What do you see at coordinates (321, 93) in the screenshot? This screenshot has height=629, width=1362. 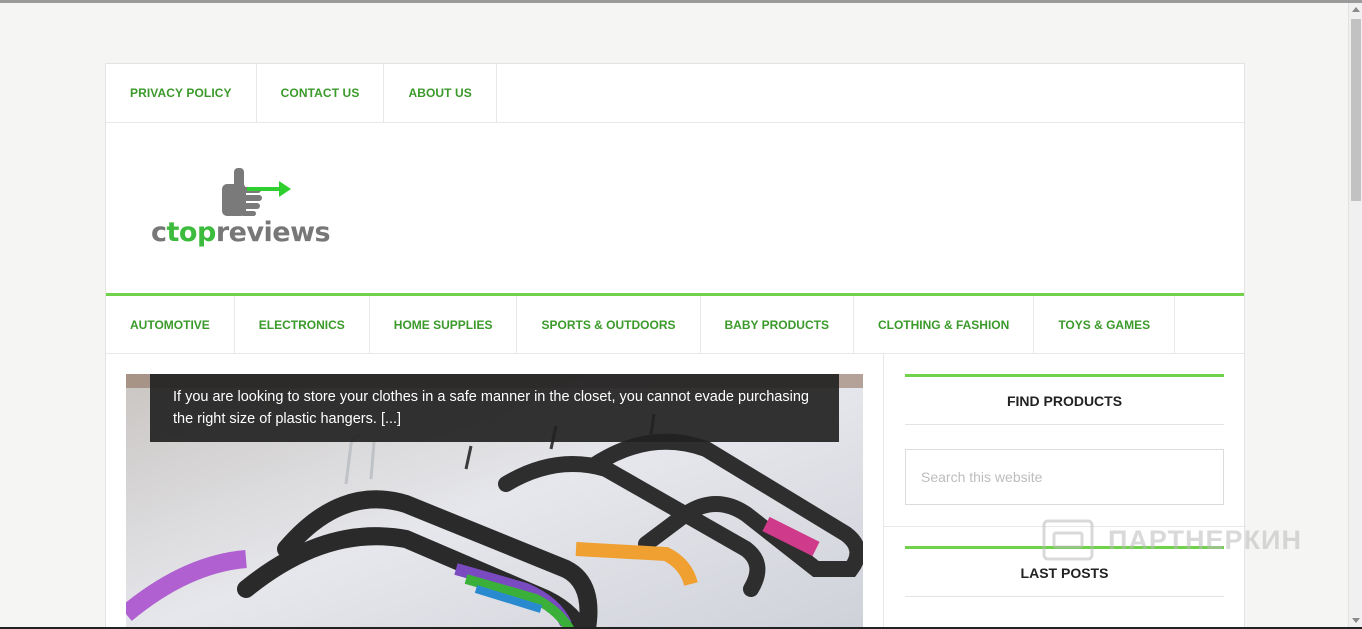 I see `nav-contact-us: CONTACT US` at bounding box center [321, 93].